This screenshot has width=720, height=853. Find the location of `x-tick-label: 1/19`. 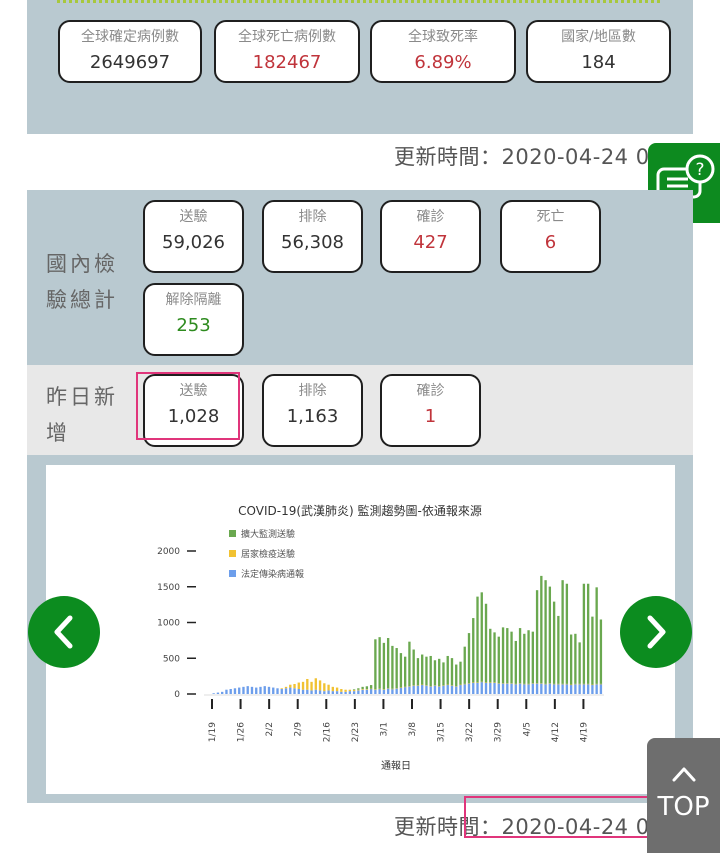

x-tick-label: 1/19 is located at coordinates (213, 732).